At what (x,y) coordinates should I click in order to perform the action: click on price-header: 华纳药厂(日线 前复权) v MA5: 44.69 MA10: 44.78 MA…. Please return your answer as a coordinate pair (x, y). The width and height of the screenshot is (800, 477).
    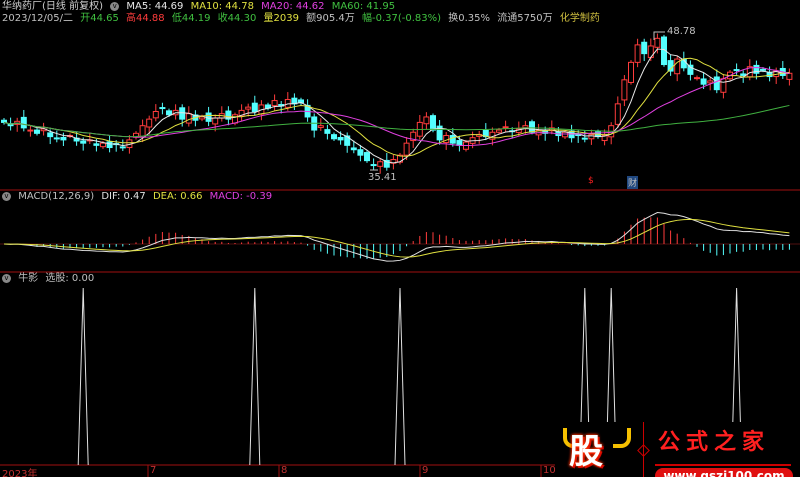
    Looking at the image, I should click on (200, 7).